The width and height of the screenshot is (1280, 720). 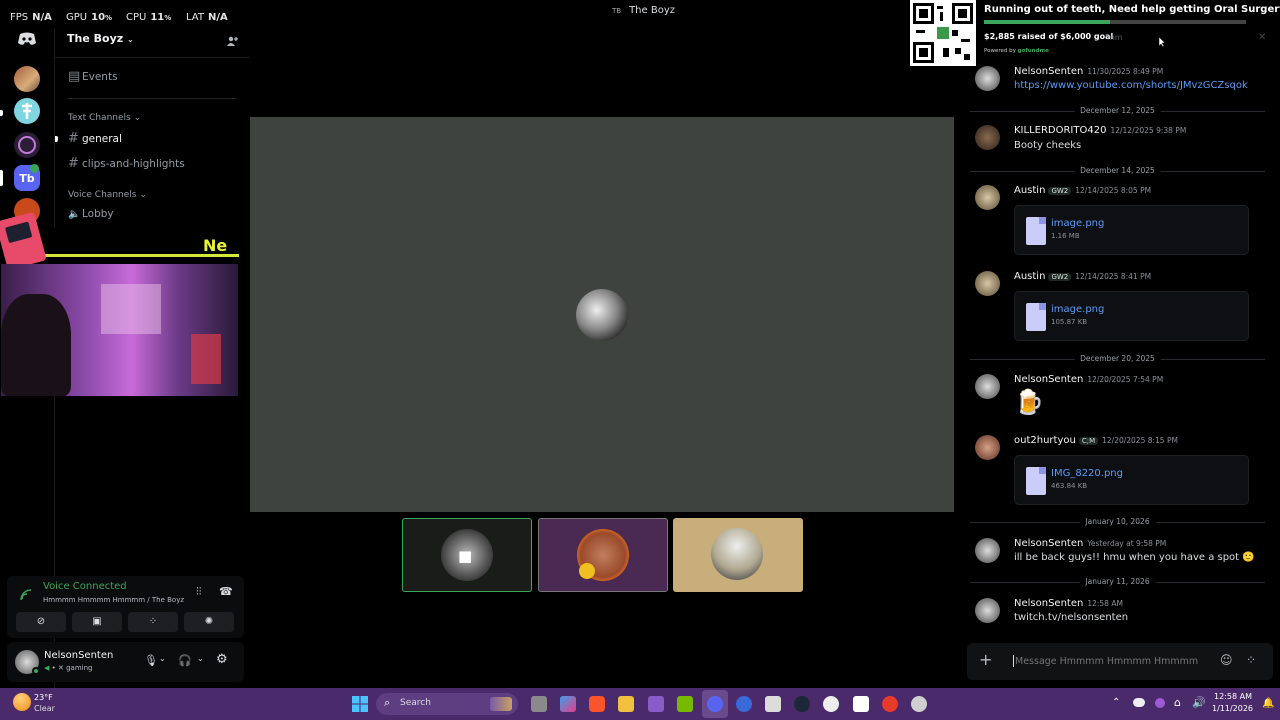 I want to click on message-author: NelsonSenten 11/30/2025 8:49 PM, so click(x=1088, y=71).